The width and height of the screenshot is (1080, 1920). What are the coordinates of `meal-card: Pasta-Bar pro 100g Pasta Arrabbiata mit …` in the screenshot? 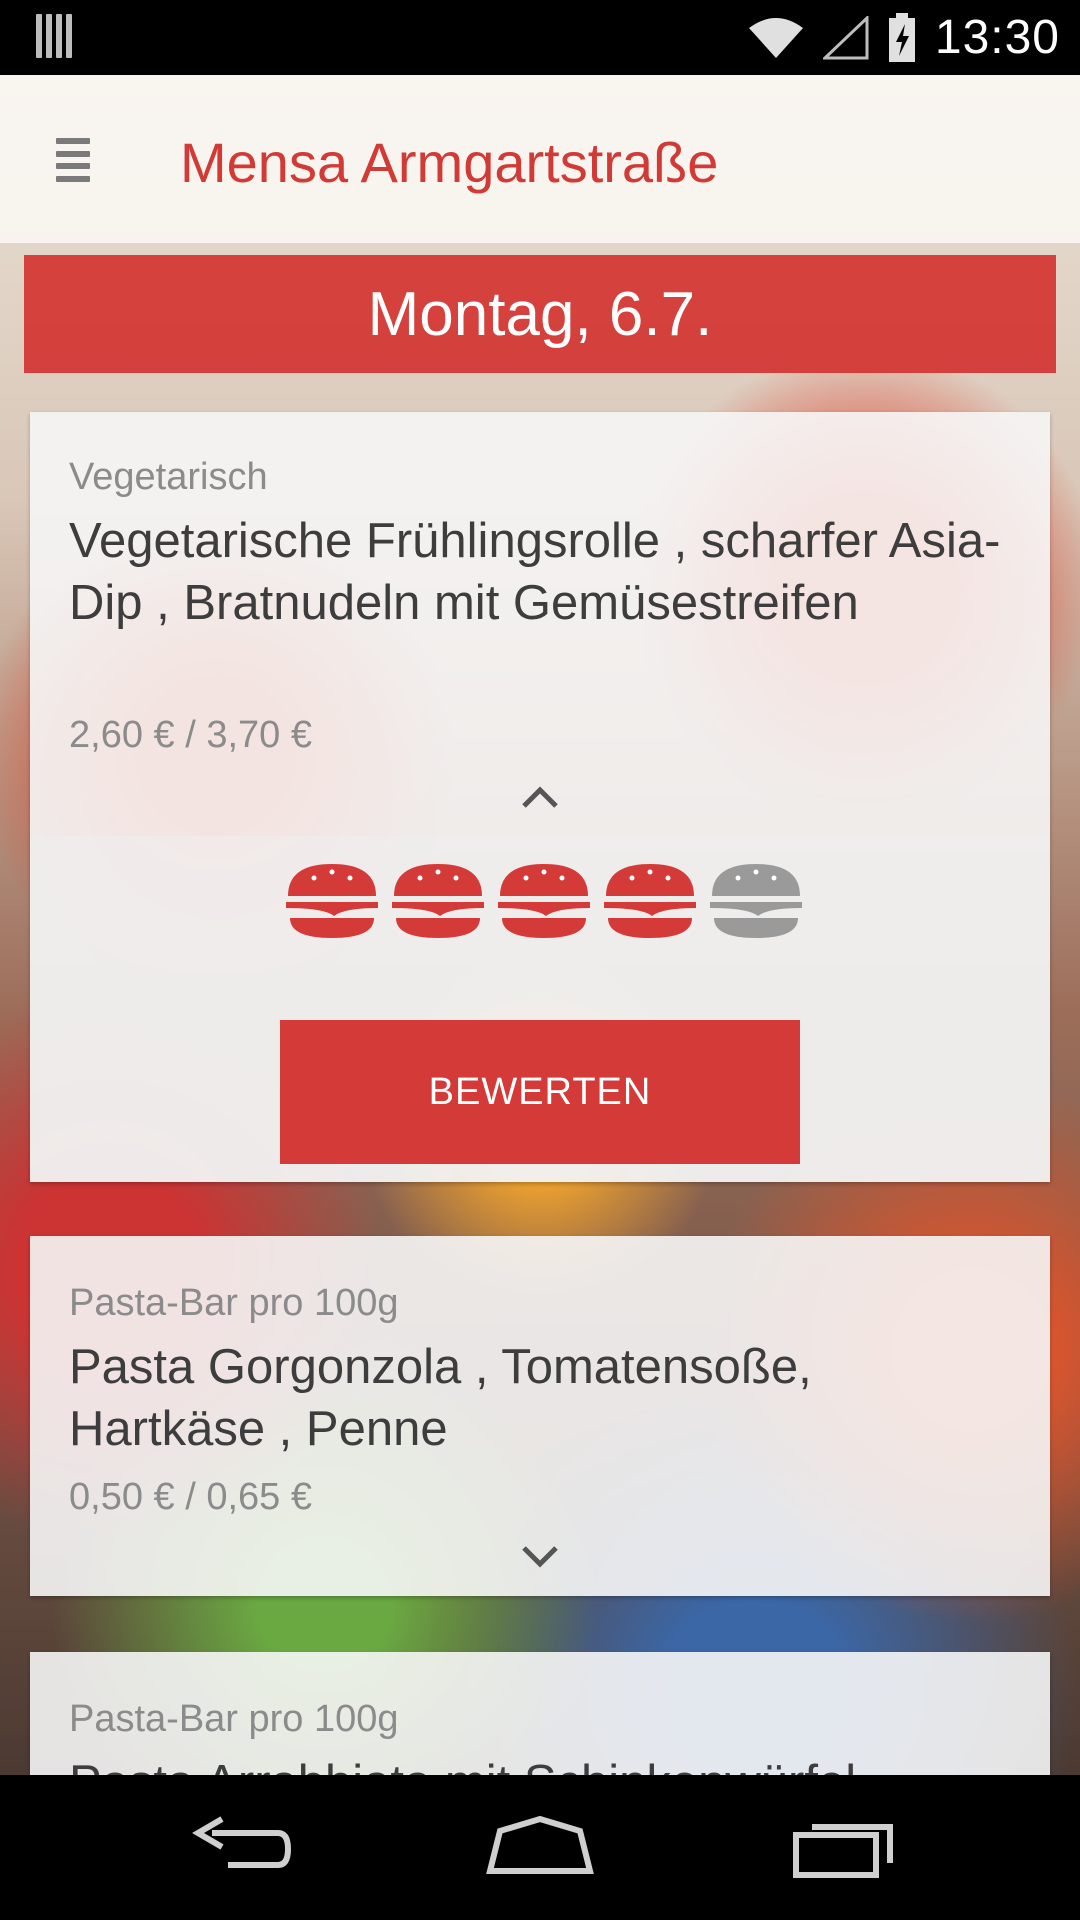 It's located at (540, 1714).